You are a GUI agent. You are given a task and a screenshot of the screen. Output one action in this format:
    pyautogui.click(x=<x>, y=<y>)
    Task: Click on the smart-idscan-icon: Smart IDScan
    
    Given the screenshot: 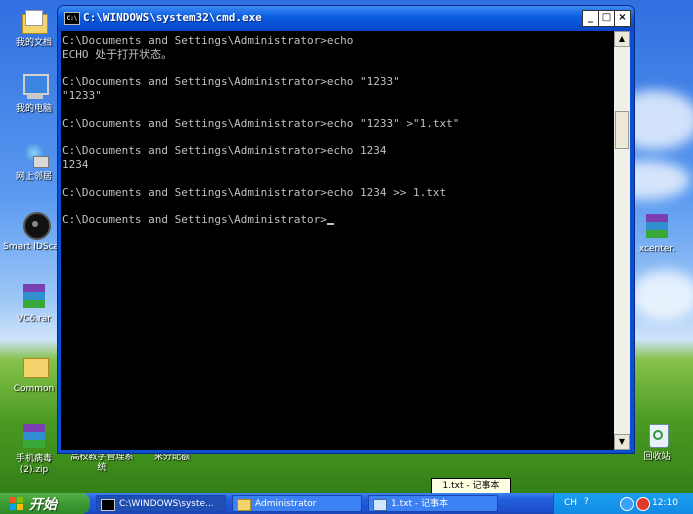 What is the action you would take?
    pyautogui.click(x=34, y=231)
    